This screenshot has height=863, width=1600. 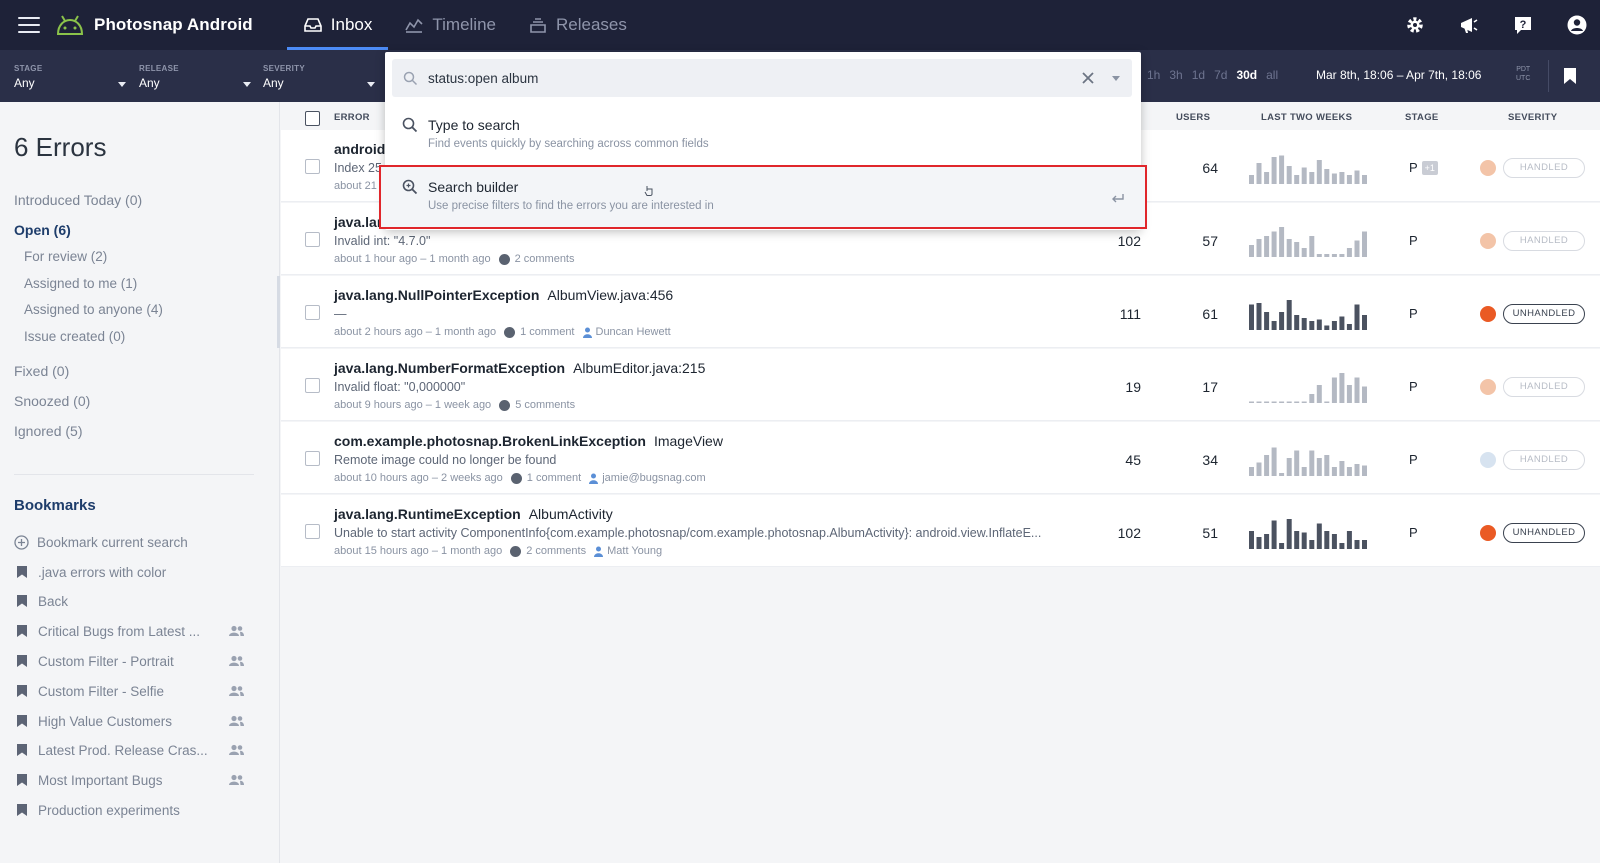 What do you see at coordinates (1175, 75) in the screenshot?
I see `time-range-3h: 3h` at bounding box center [1175, 75].